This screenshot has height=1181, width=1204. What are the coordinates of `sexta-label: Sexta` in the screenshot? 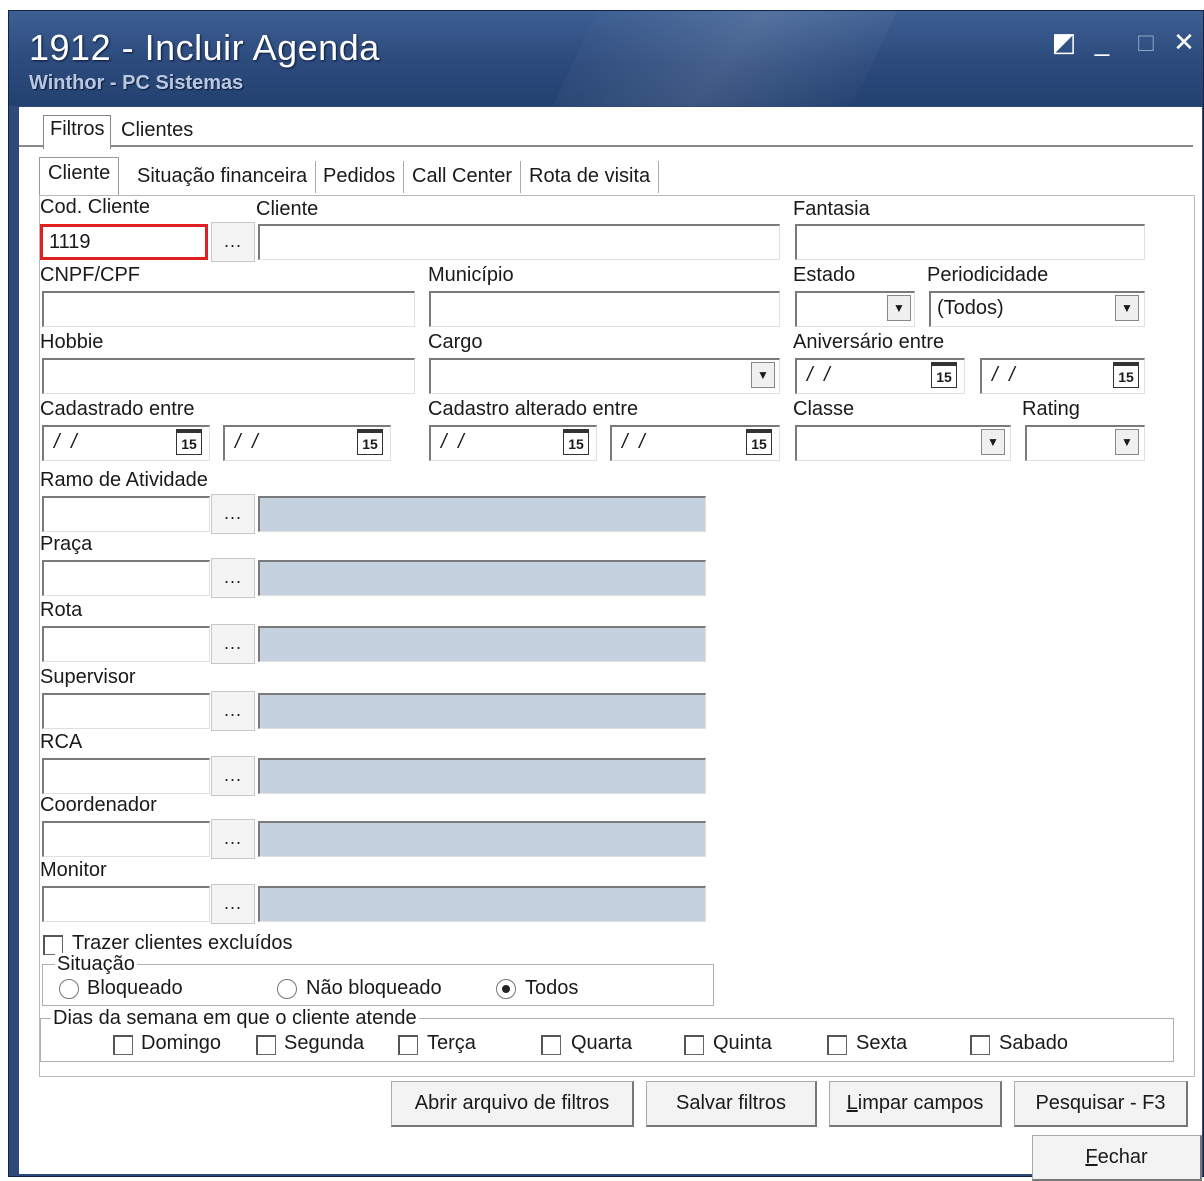 It's located at (882, 1043).